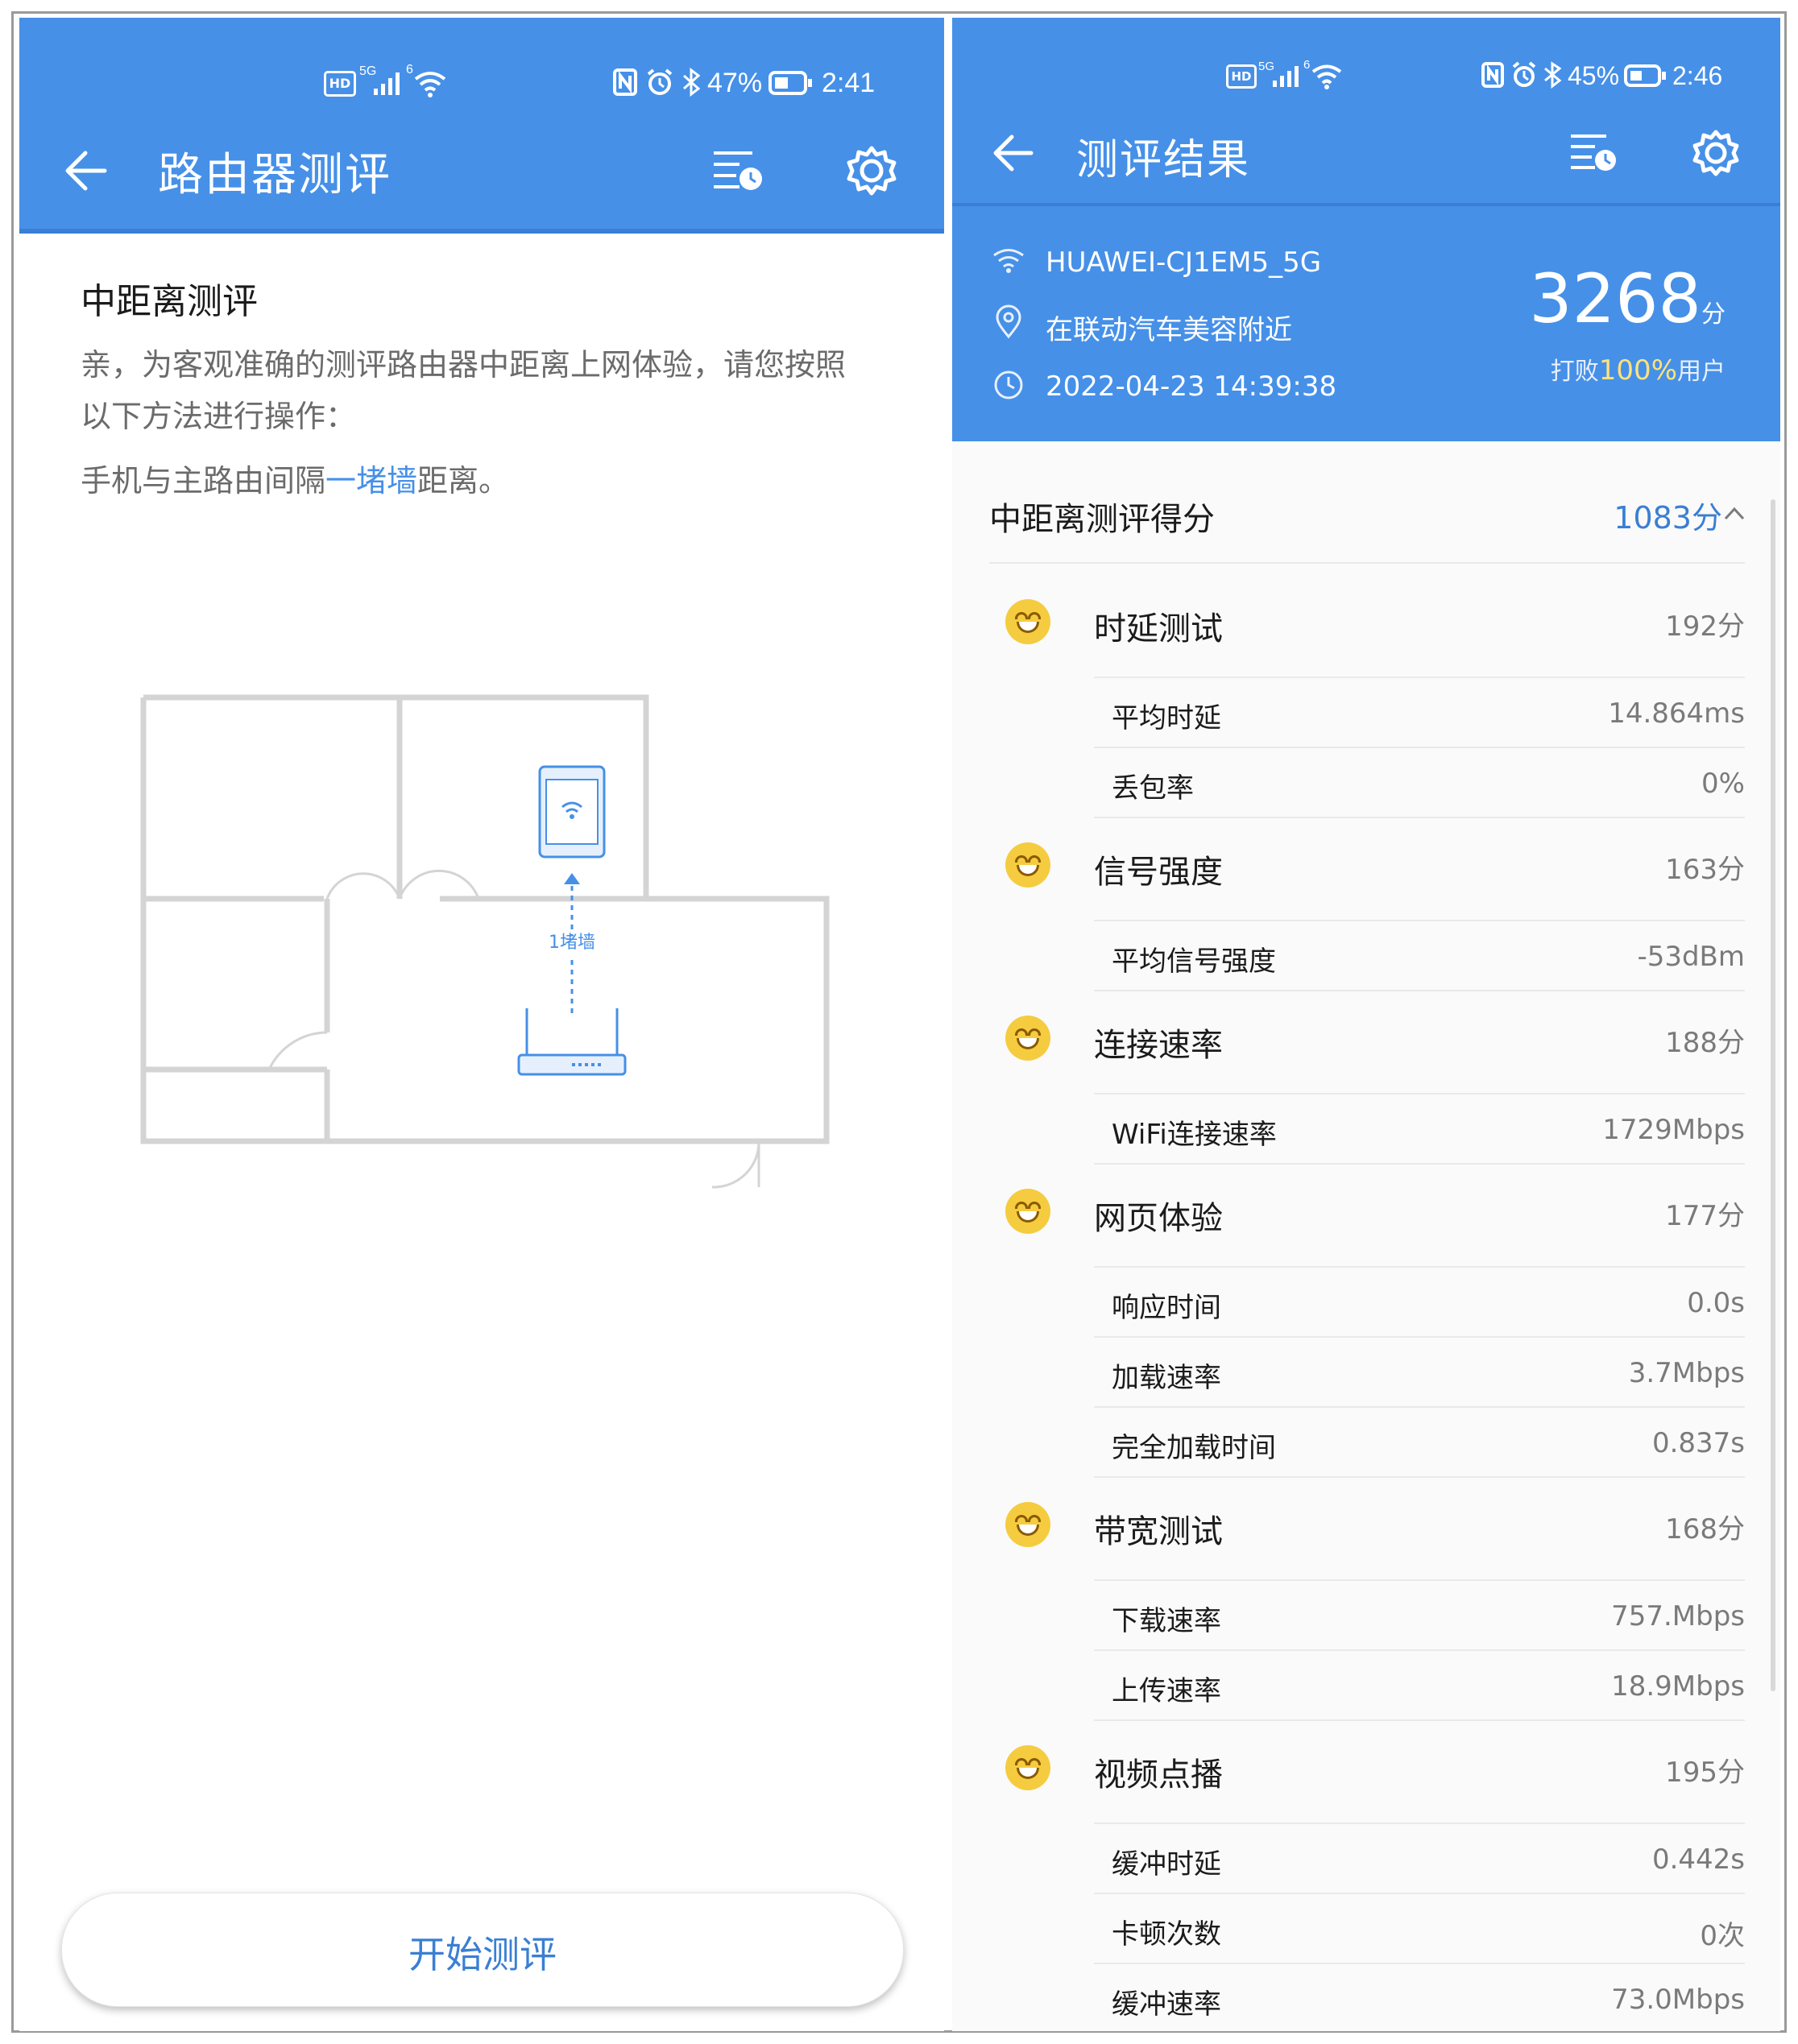 This screenshot has height=2044, width=1798. I want to click on metric-value: 3.7Mbps, so click(1686, 1373).